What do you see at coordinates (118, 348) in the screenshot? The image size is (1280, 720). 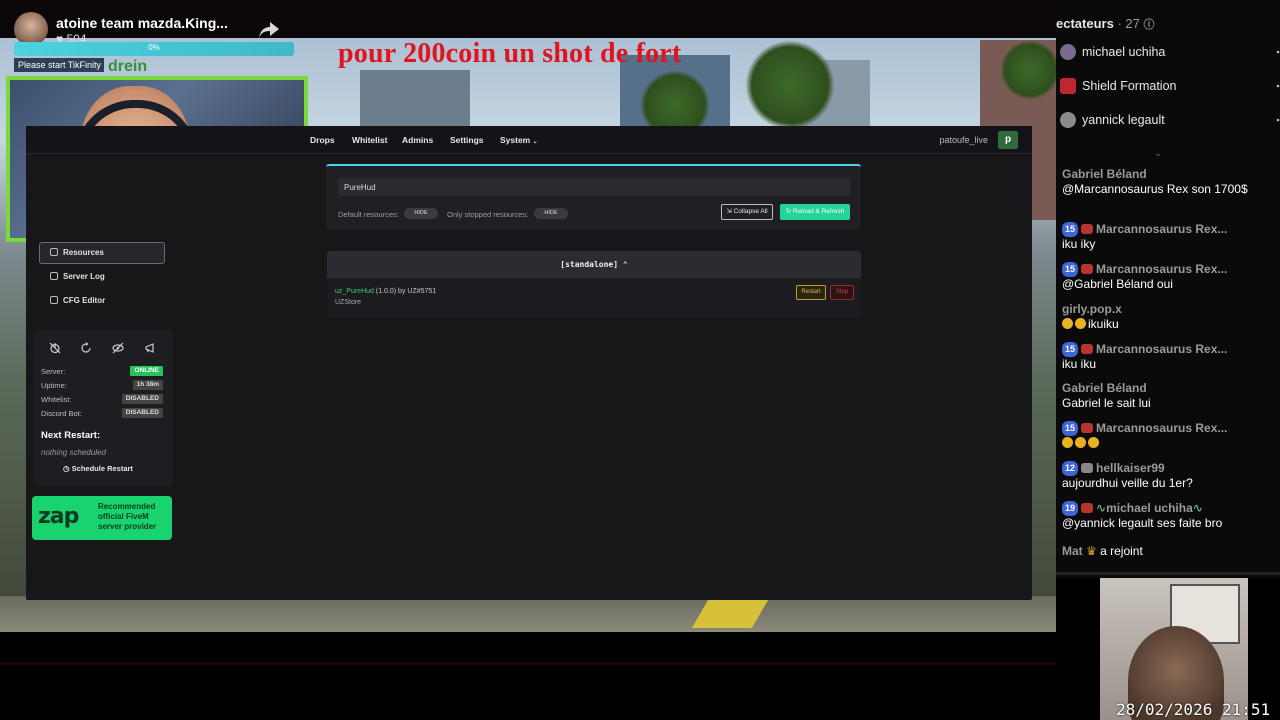 I see `eye-off-icon` at bounding box center [118, 348].